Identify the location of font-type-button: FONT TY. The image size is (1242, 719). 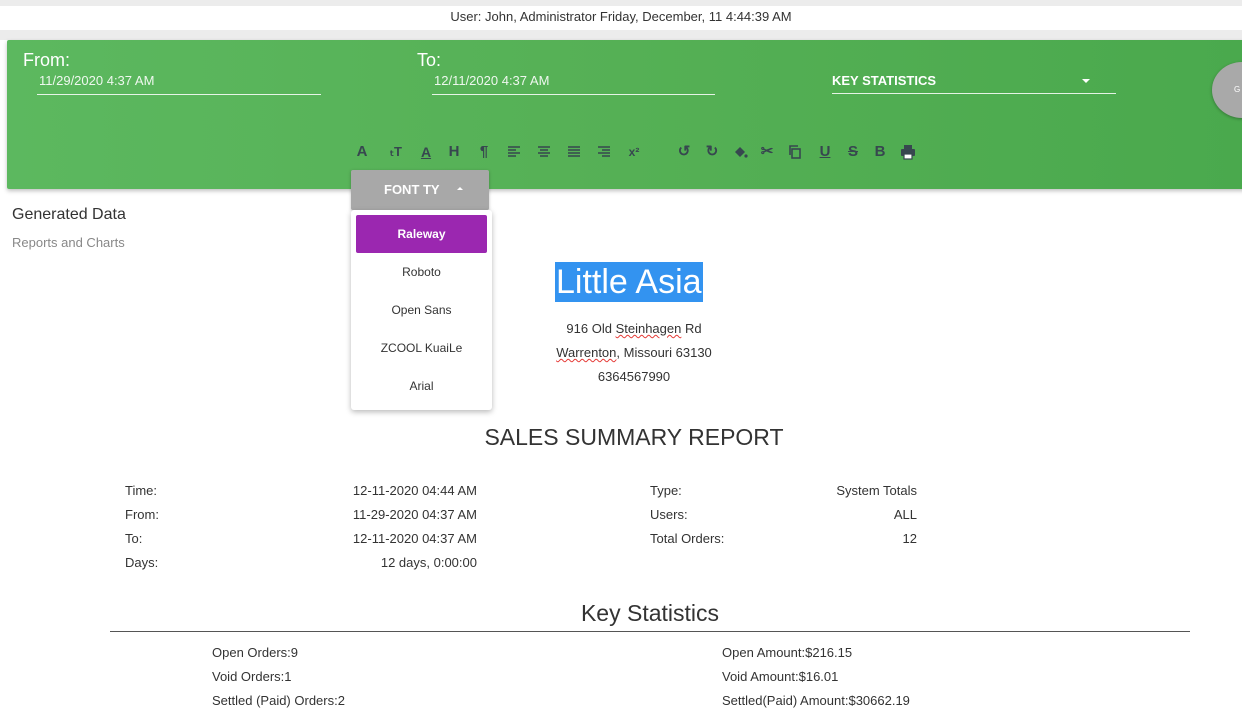
(420, 190).